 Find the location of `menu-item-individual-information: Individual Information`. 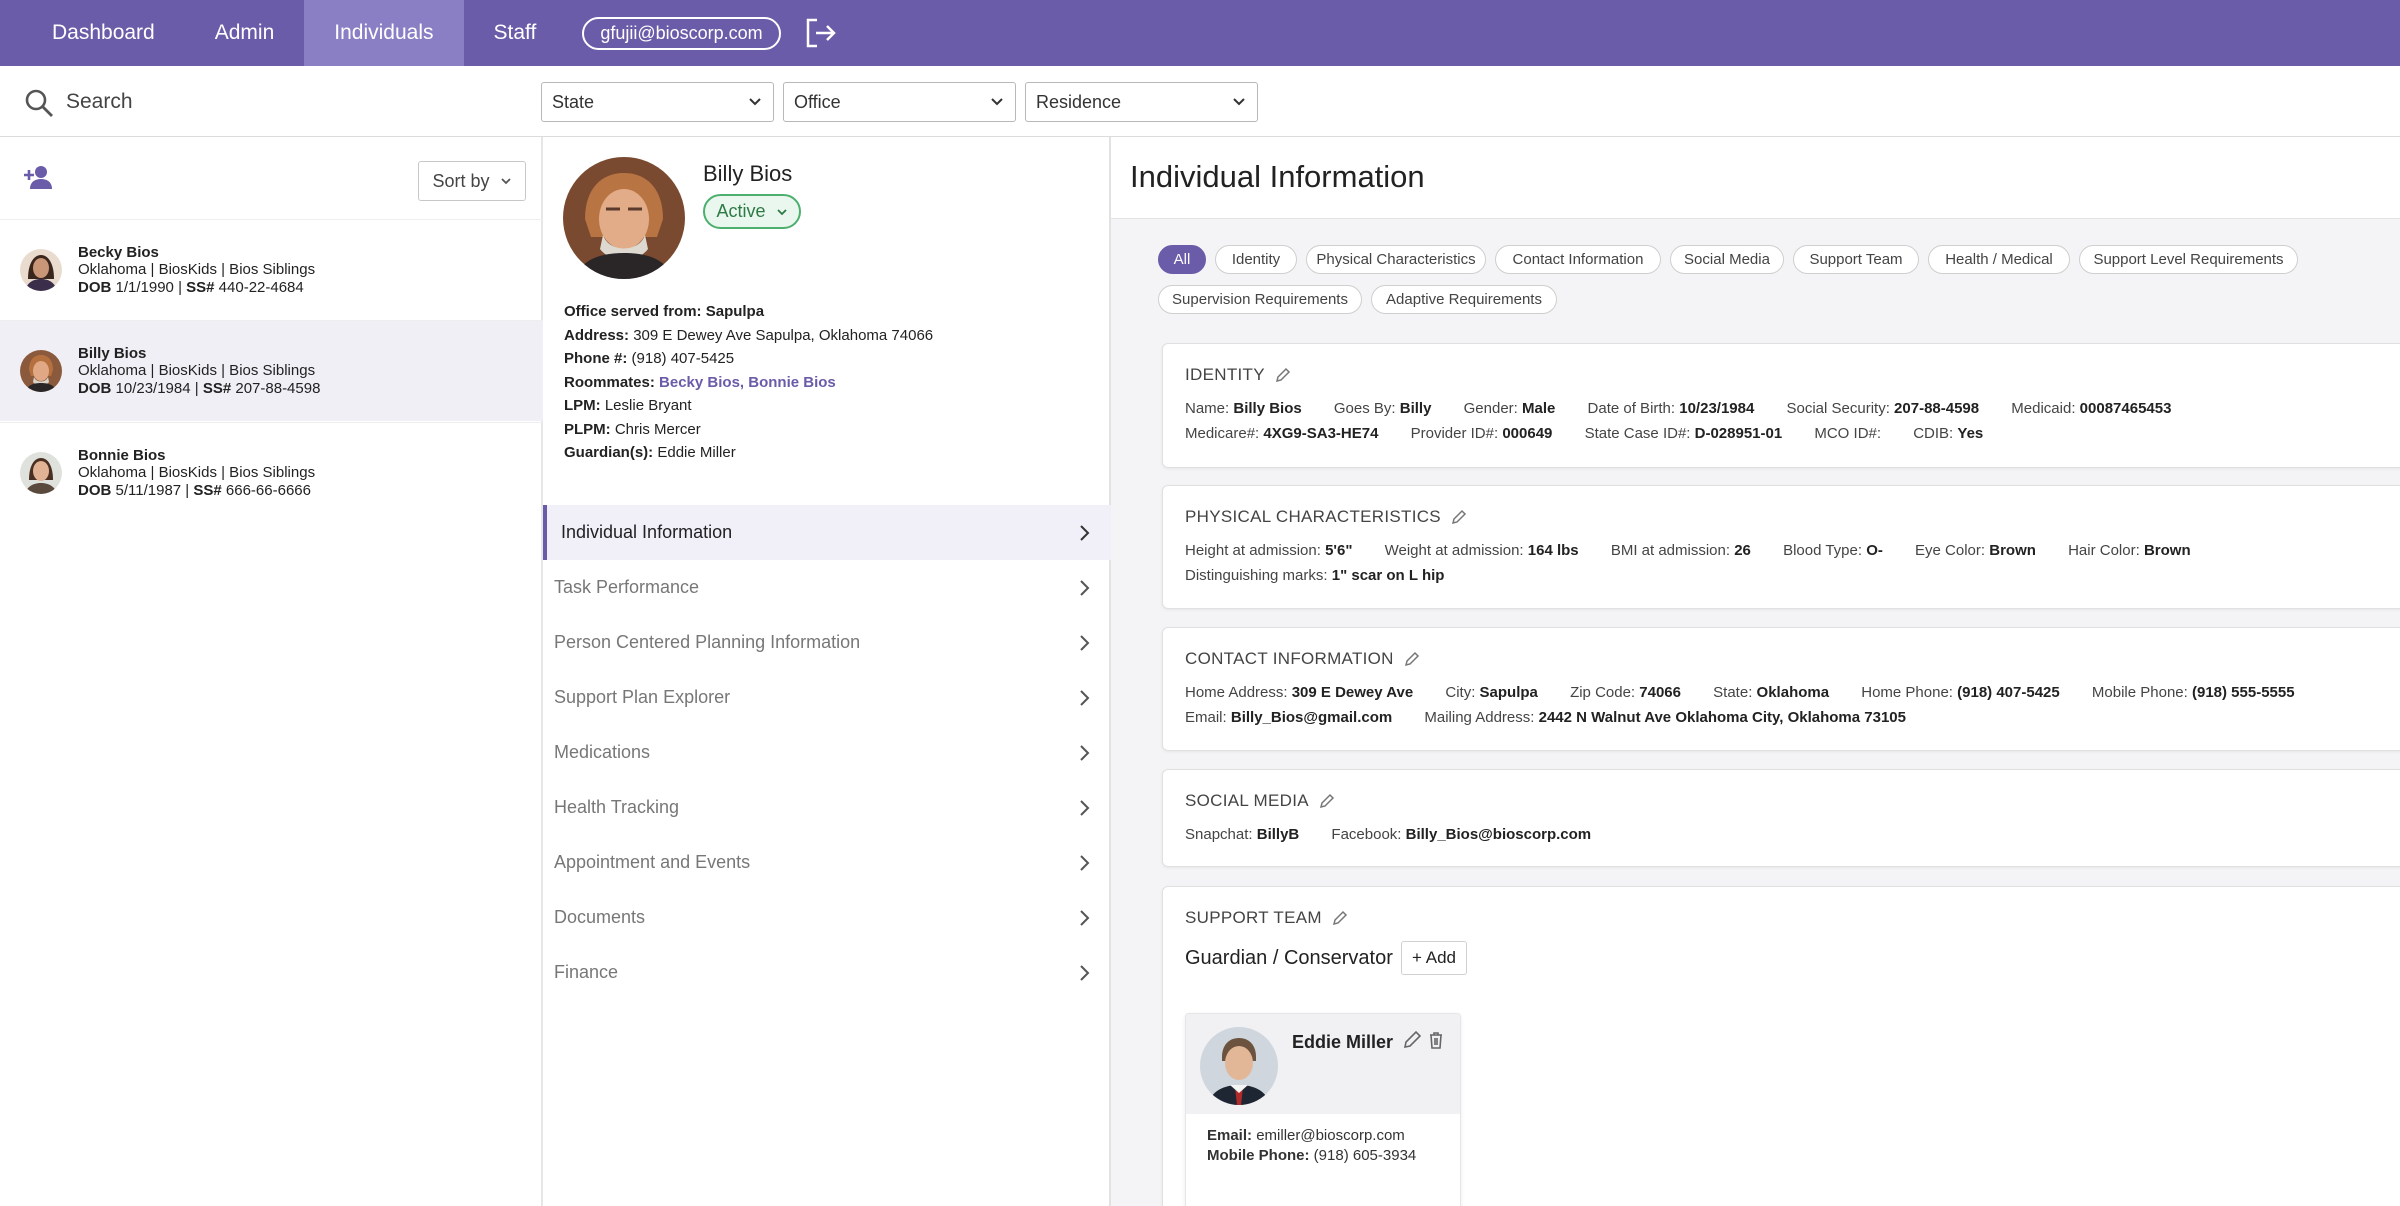

menu-item-individual-information: Individual Information is located at coordinates (827, 532).